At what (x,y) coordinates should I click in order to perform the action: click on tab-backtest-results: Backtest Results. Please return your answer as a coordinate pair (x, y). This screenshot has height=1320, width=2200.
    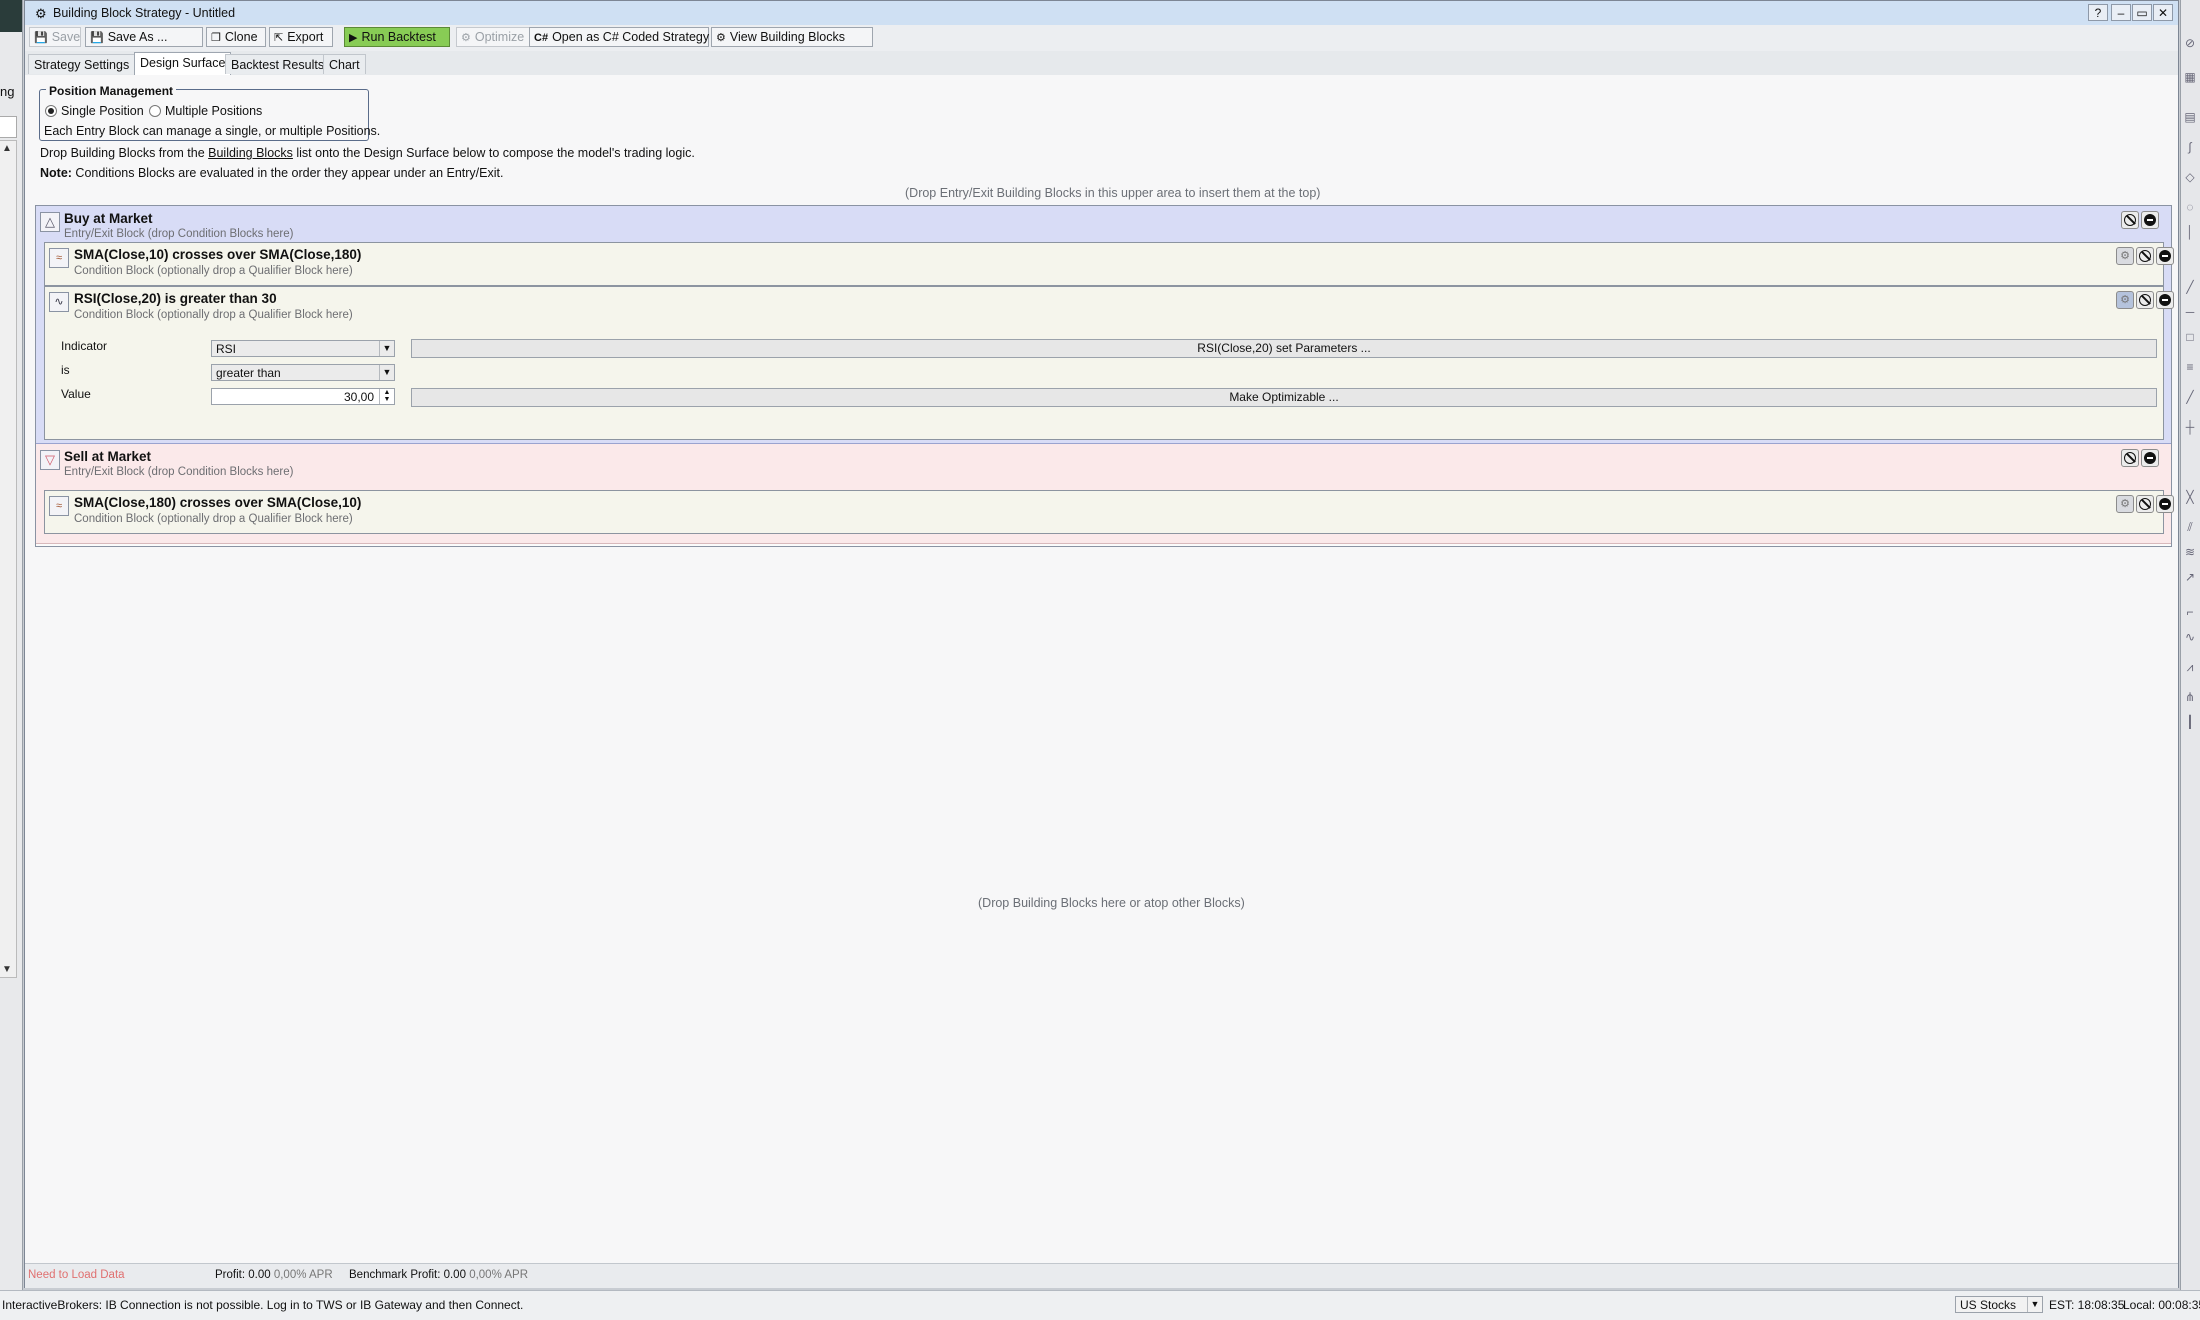
    Looking at the image, I should click on (278, 64).